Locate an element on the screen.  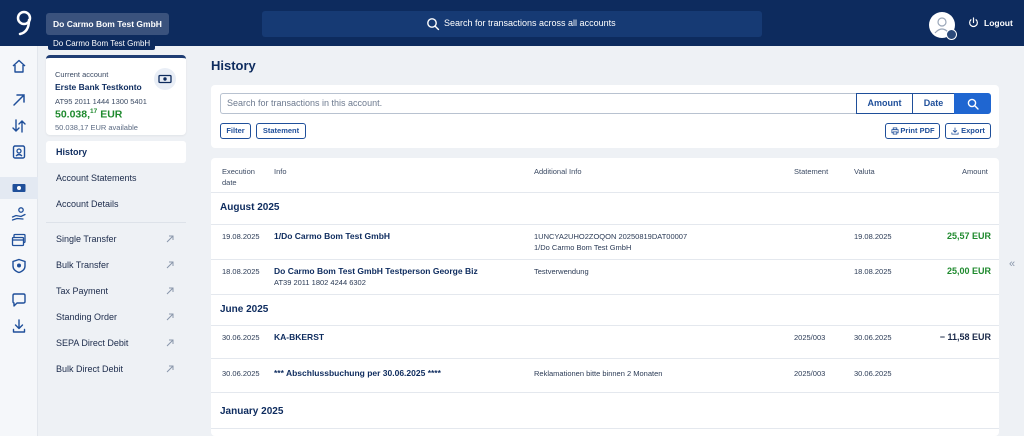
contacts-icon is located at coordinates (19, 152).